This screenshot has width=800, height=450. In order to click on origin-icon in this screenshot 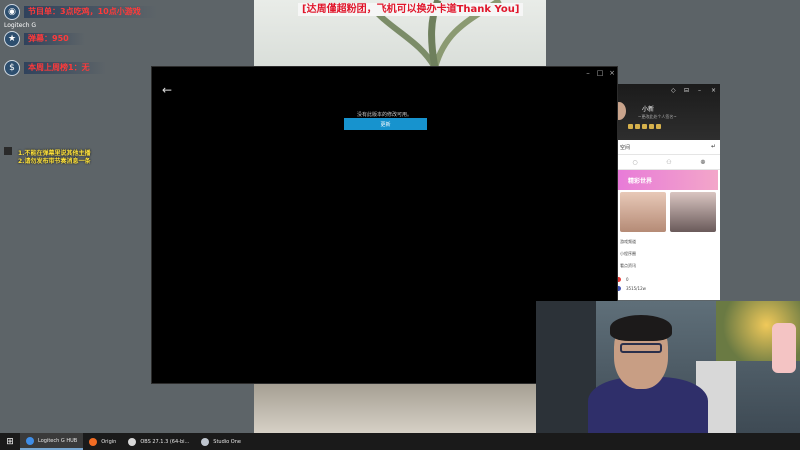, I will do `click(93, 441)`.